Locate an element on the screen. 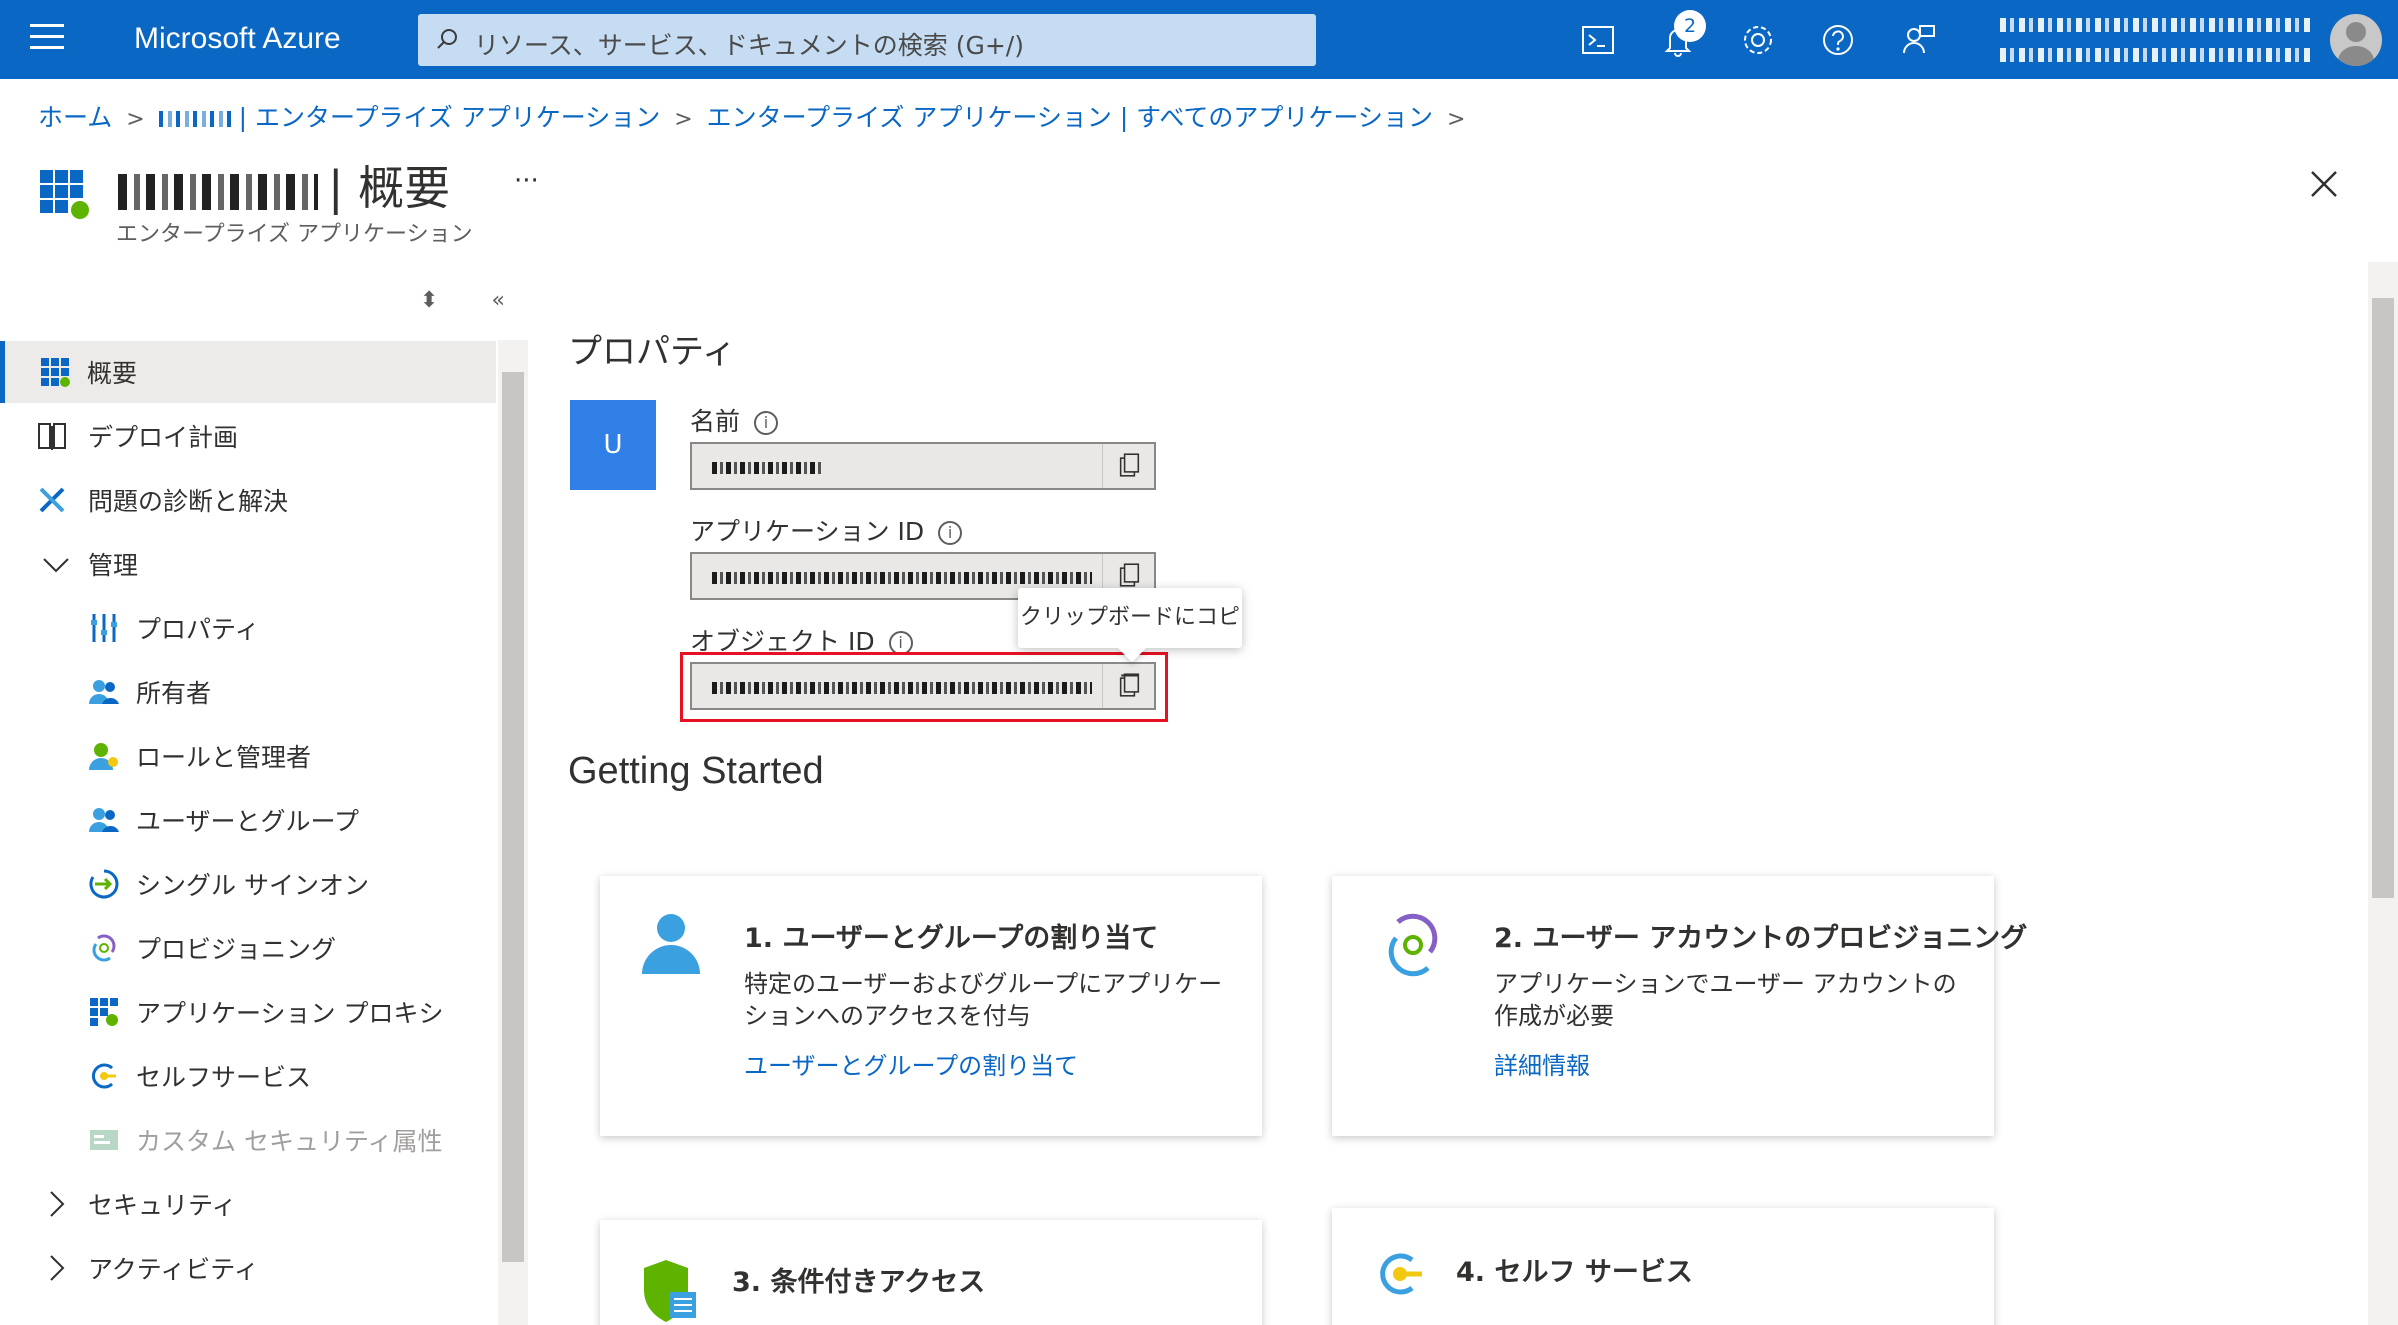 The height and width of the screenshot is (1325, 2398). search-input: リソース、サービス、ドキュメントの検索 (G+/) is located at coordinates (867, 40).